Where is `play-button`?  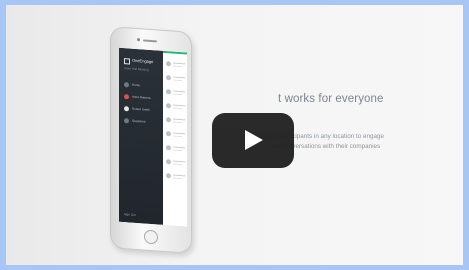
play-button is located at coordinates (253, 140).